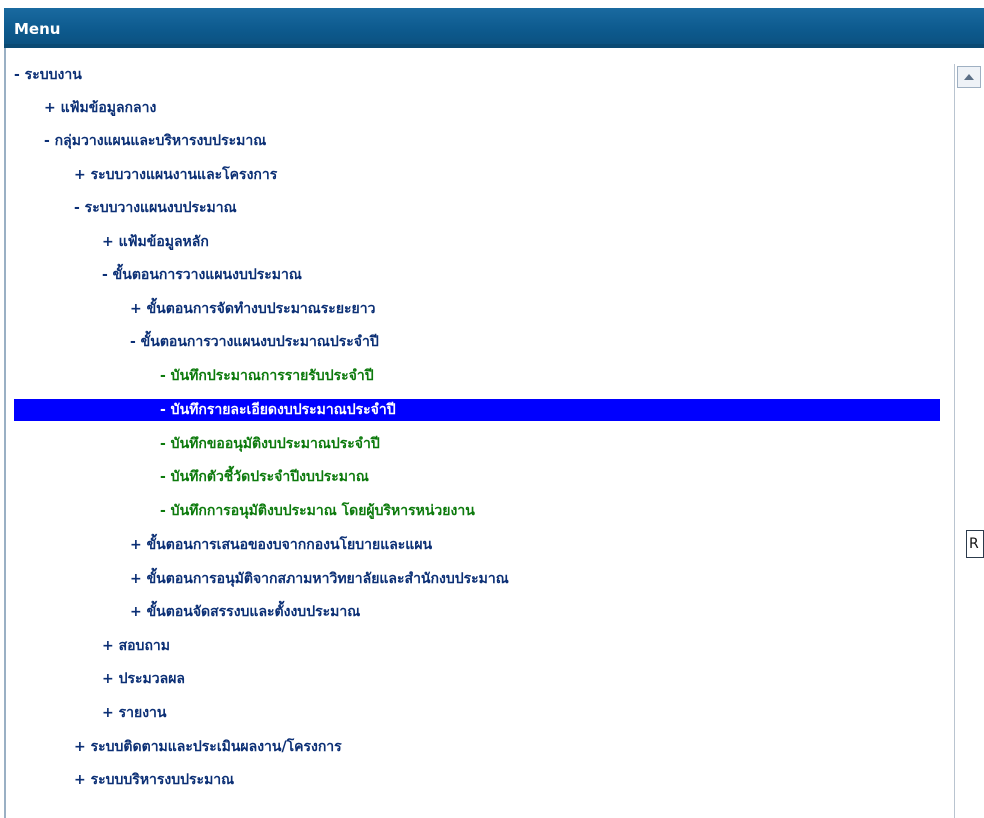  I want to click on tree-item-monitoring: + ระบบติดตามและประเมินผลงาน/โครงการ, so click(208, 747).